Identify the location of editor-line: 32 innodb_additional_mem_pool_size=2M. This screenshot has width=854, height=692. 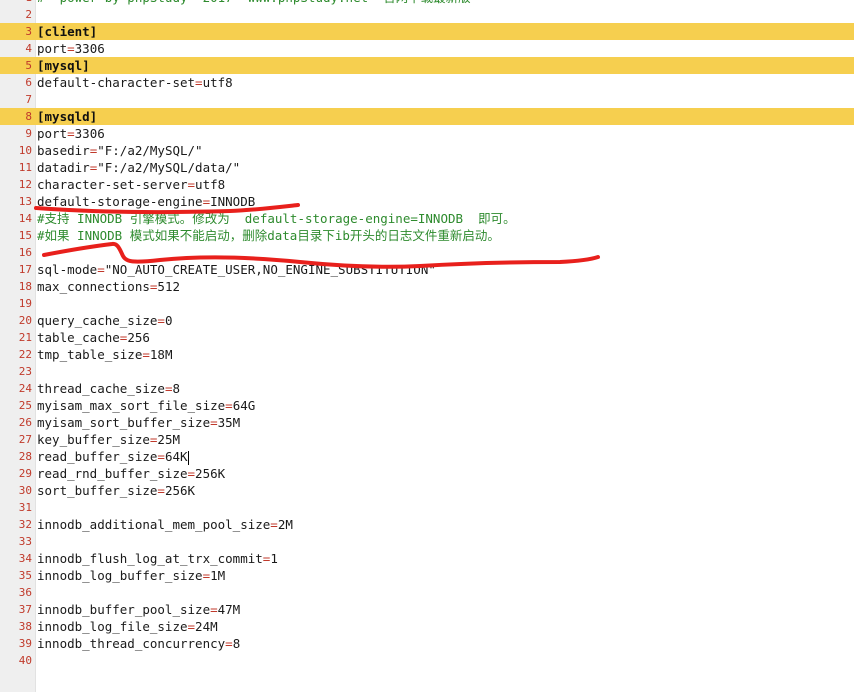
(427, 524).